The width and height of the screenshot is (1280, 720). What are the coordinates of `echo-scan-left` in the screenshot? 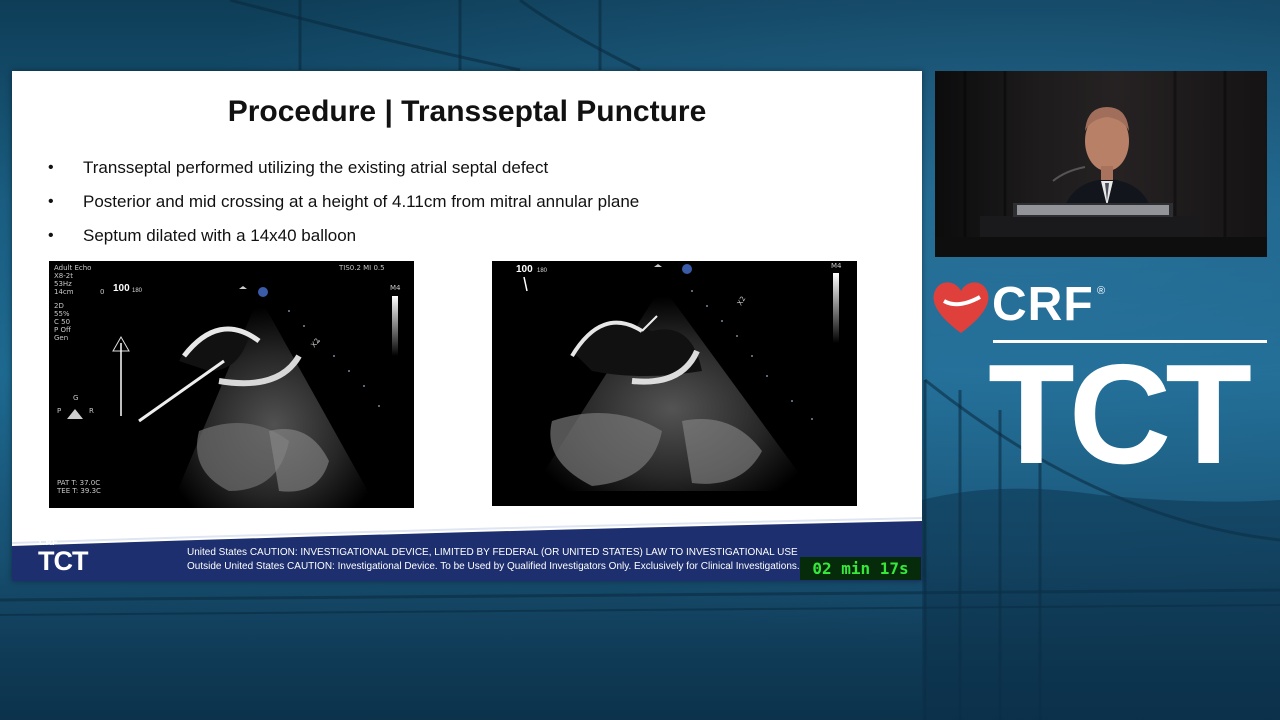 It's located at (232, 397).